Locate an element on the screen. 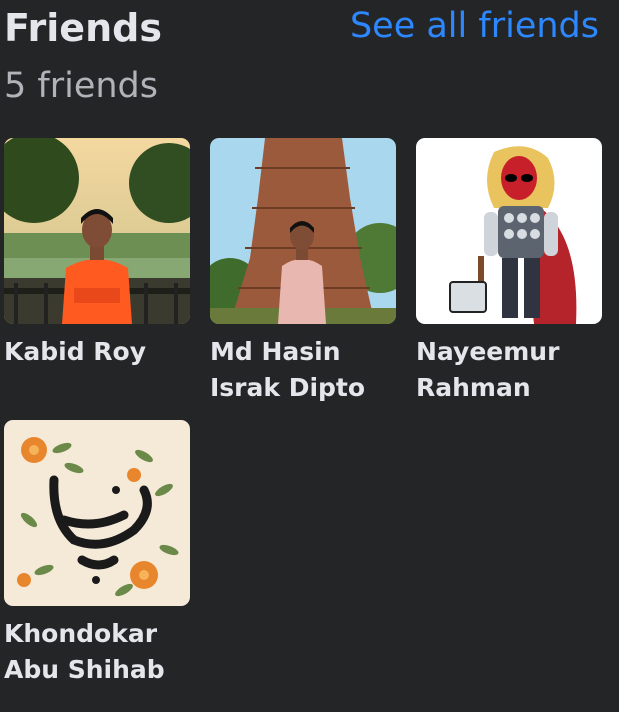 The height and width of the screenshot is (712, 619). friend-card: Kabid Roy is located at coordinates (97, 279).